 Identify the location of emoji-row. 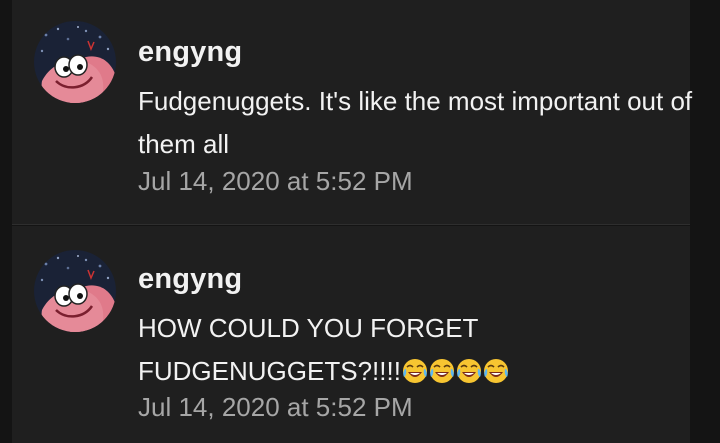
(455, 371).